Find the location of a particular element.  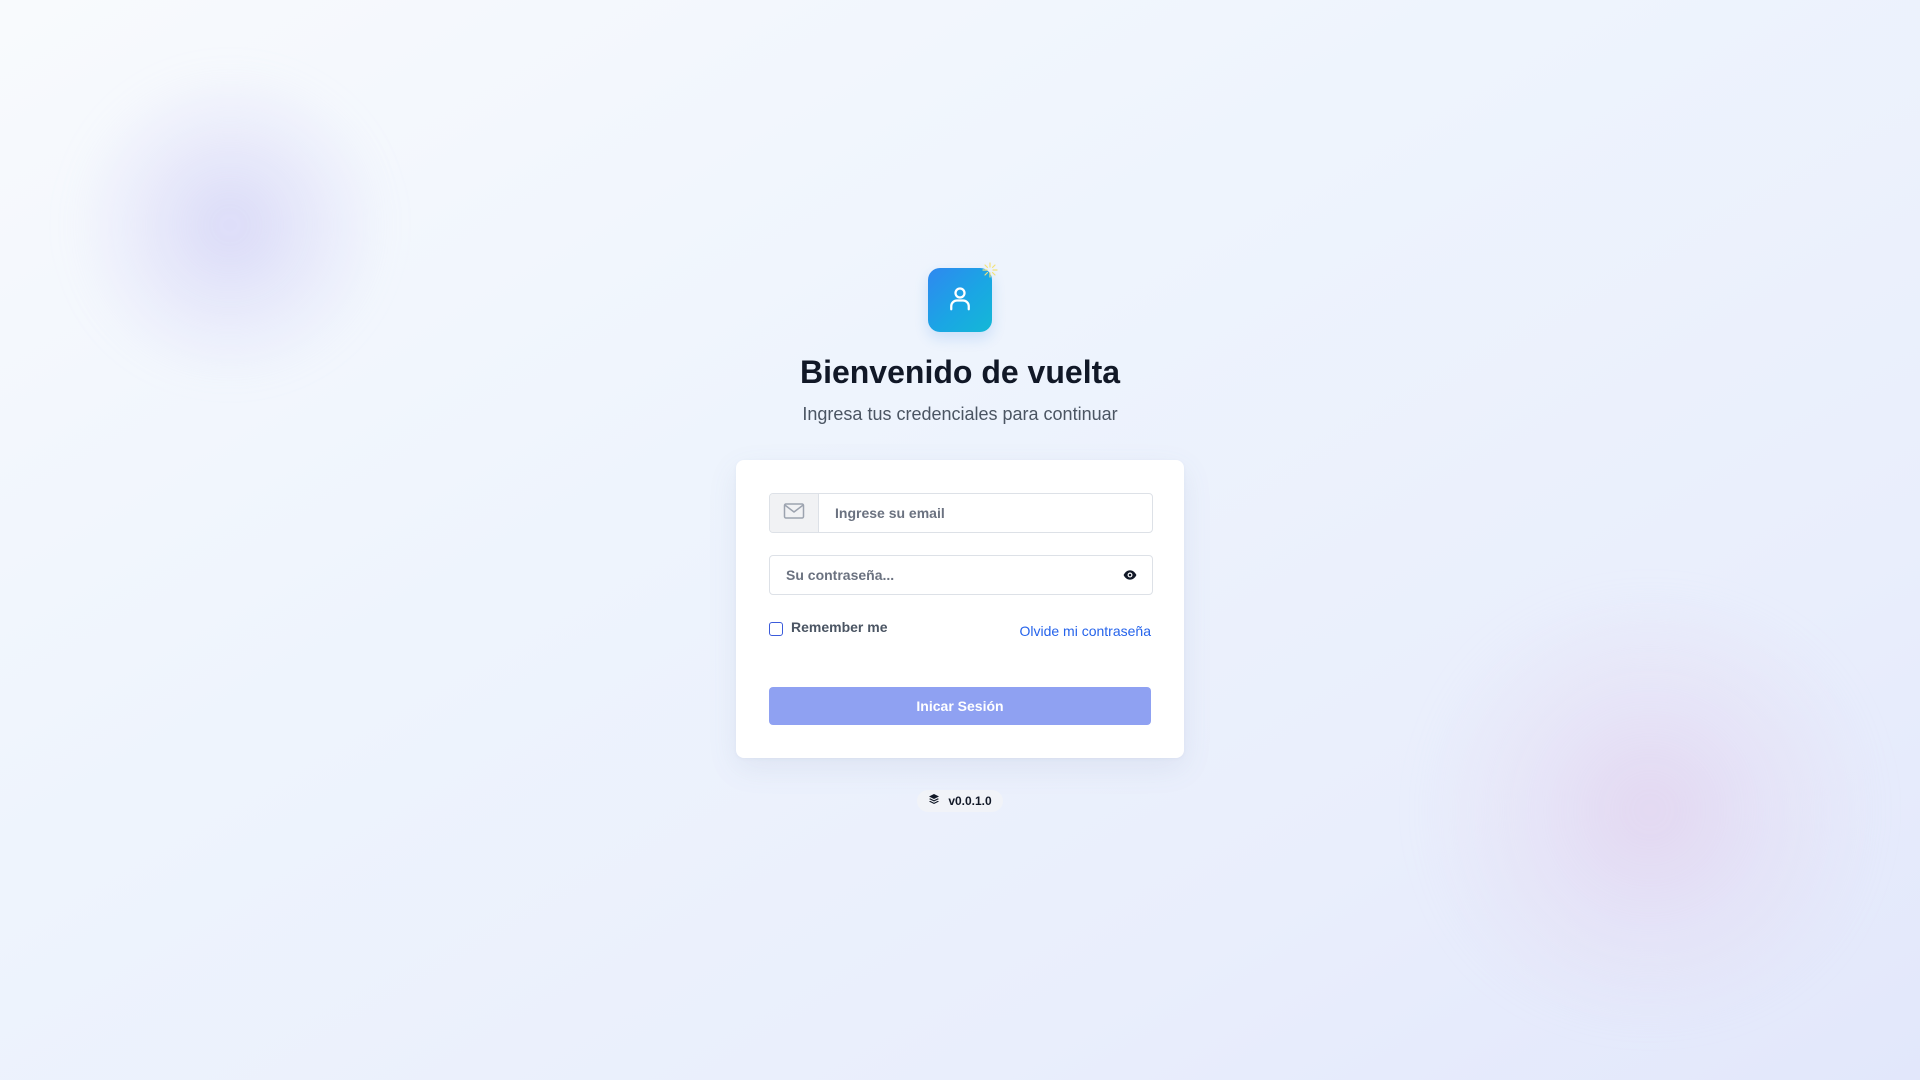

email-field-group is located at coordinates (961, 513).